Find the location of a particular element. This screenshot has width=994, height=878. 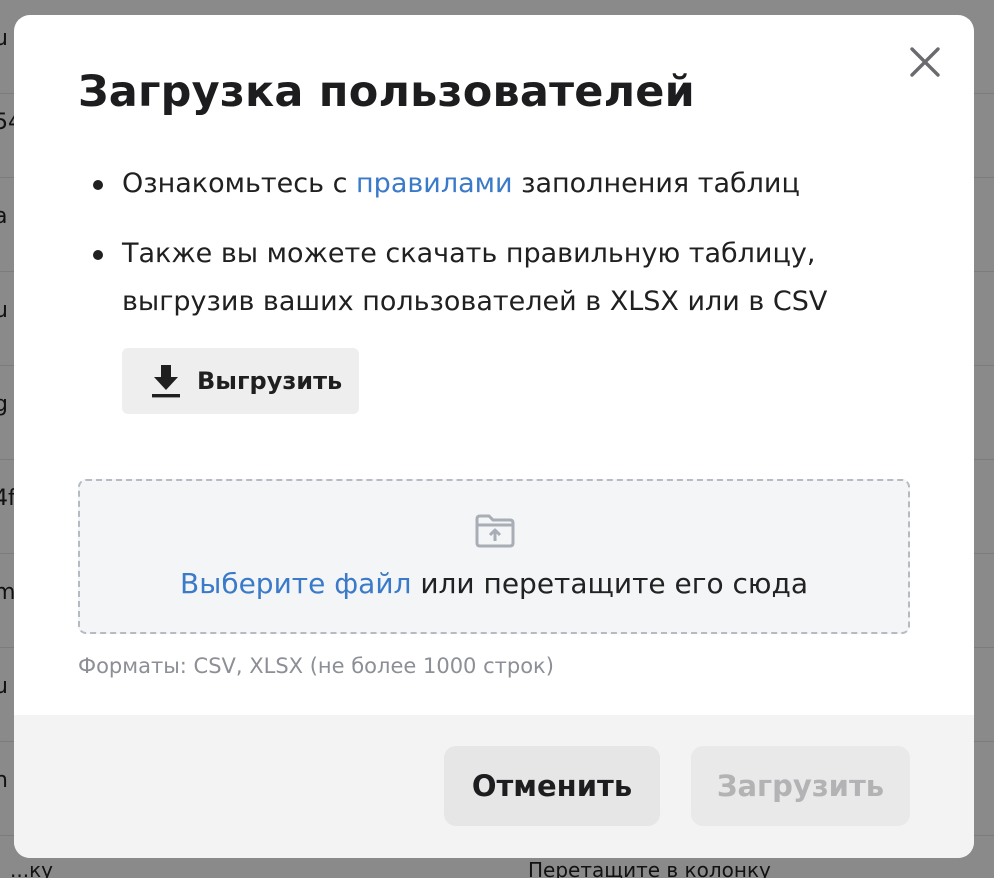

file-dropzone: Выберите файл или перетащите его сюда is located at coordinates (494, 556).